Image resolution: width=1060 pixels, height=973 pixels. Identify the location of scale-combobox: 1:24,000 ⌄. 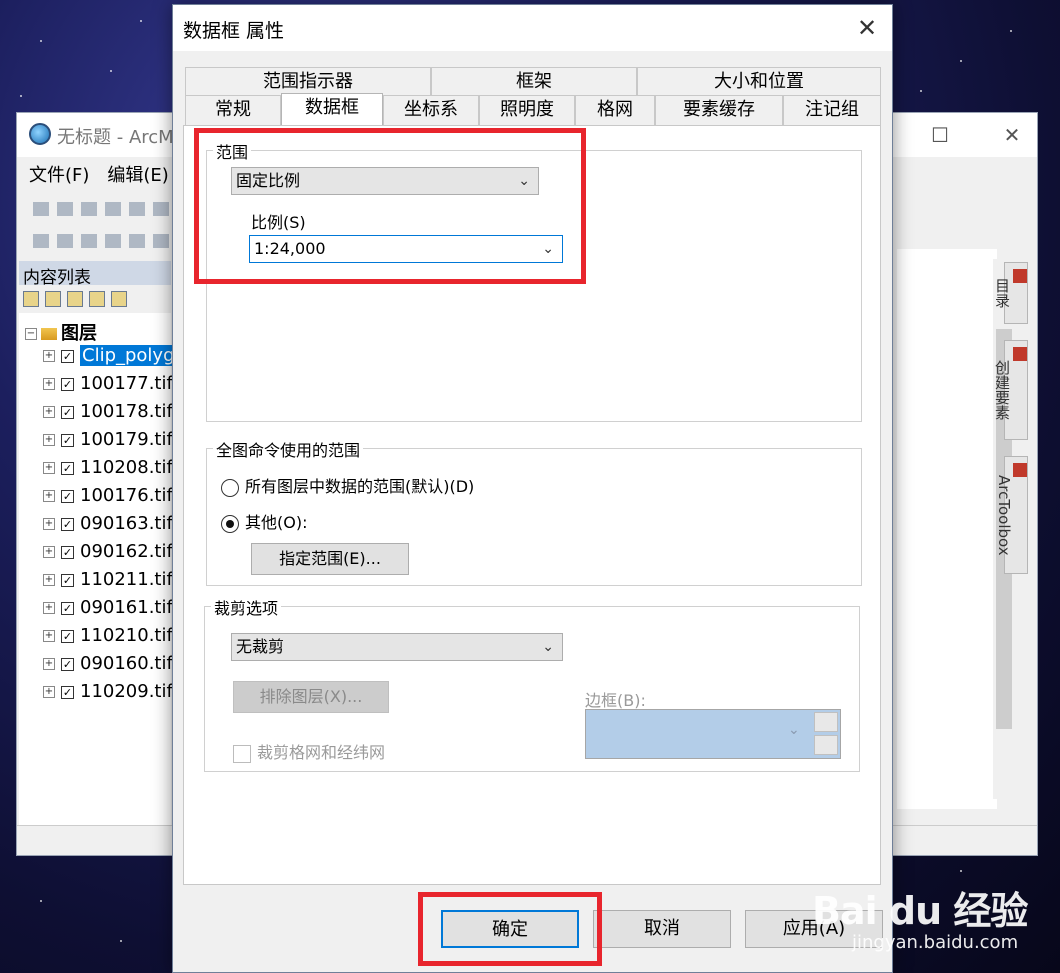
(406, 249).